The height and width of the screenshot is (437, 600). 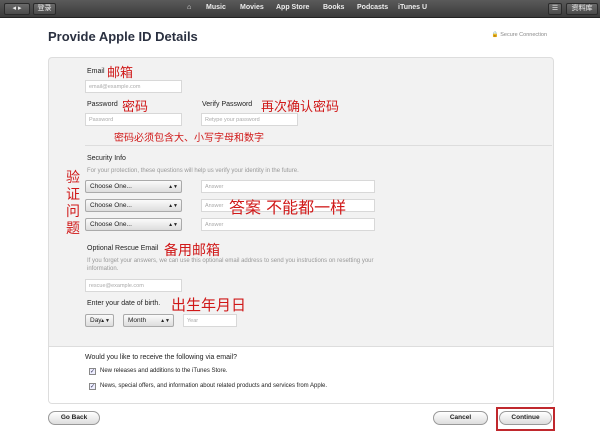 What do you see at coordinates (460, 418) in the screenshot?
I see `cancel-button: Cancel` at bounding box center [460, 418].